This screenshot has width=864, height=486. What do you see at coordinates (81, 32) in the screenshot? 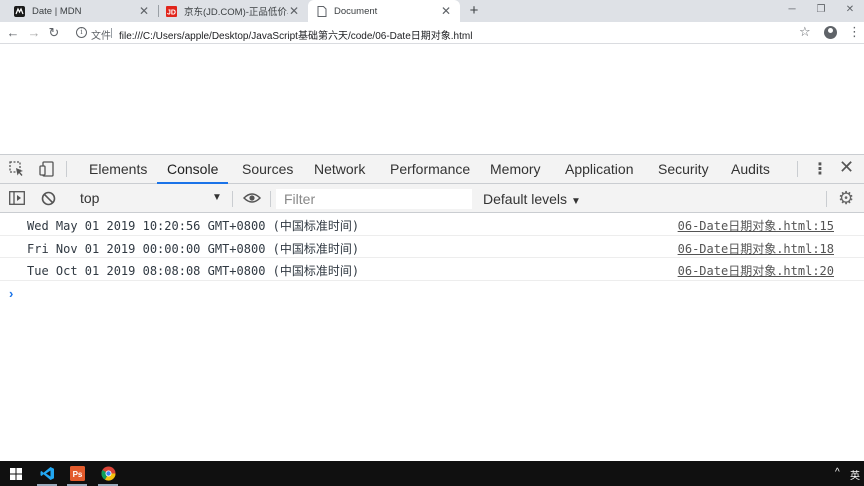
I see `info-icon: i` at bounding box center [81, 32].